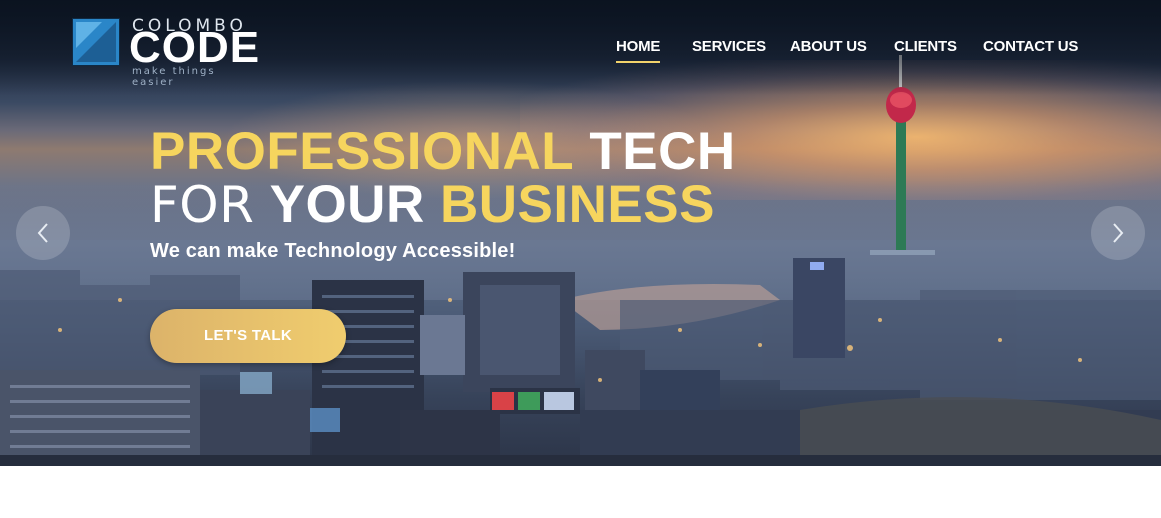 The image size is (1161, 518). I want to click on hero-subheadline: We can make Technology Accessible!, so click(333, 251).